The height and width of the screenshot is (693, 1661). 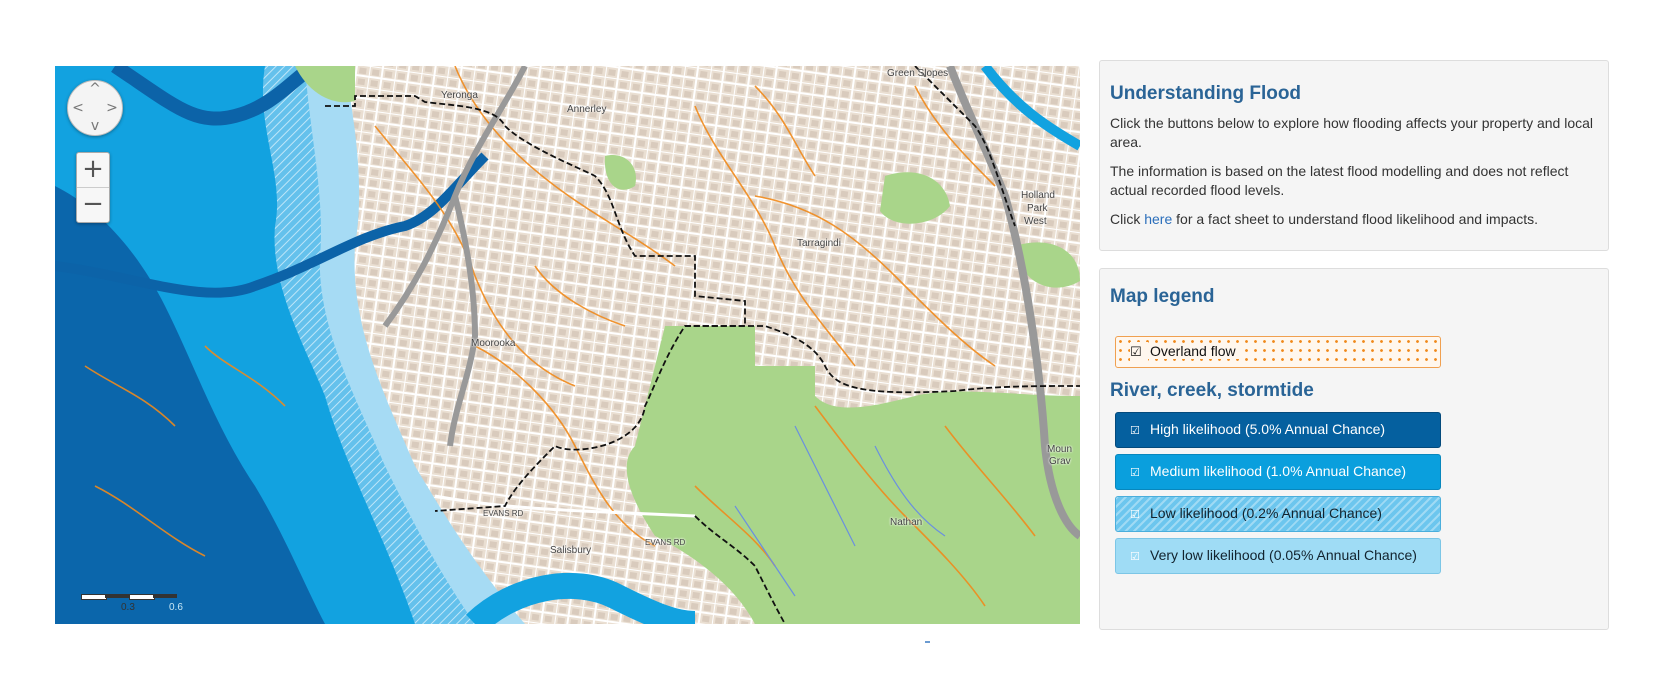 I want to click on river-creek-stormtide-title: River, creek, stormtide, so click(x=1212, y=390).